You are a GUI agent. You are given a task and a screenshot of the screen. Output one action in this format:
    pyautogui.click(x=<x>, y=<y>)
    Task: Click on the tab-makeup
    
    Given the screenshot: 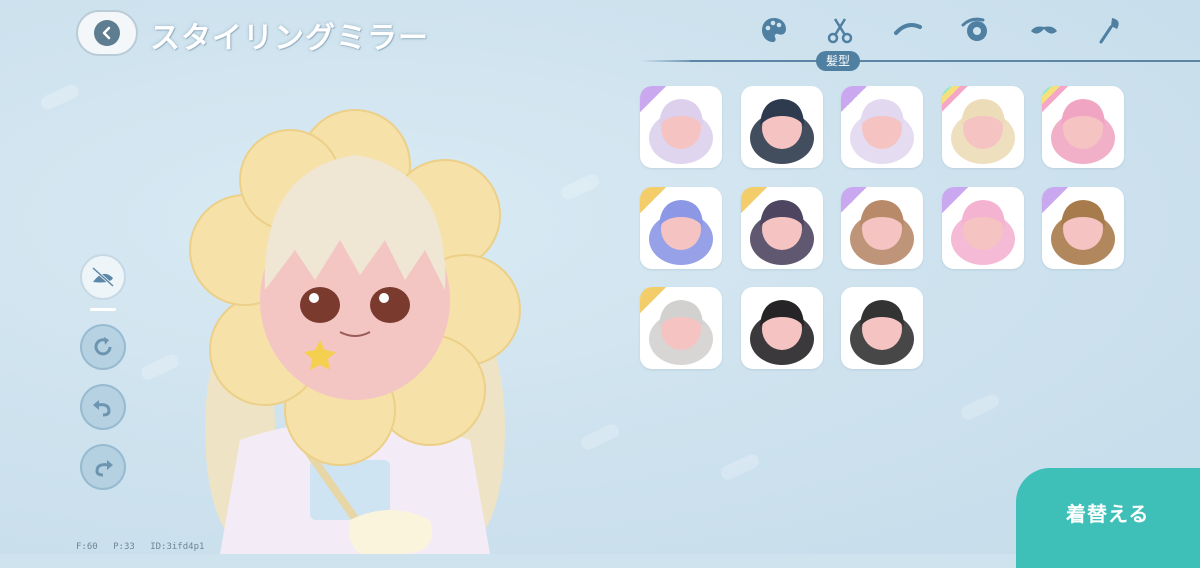 What is the action you would take?
    pyautogui.click(x=1110, y=30)
    